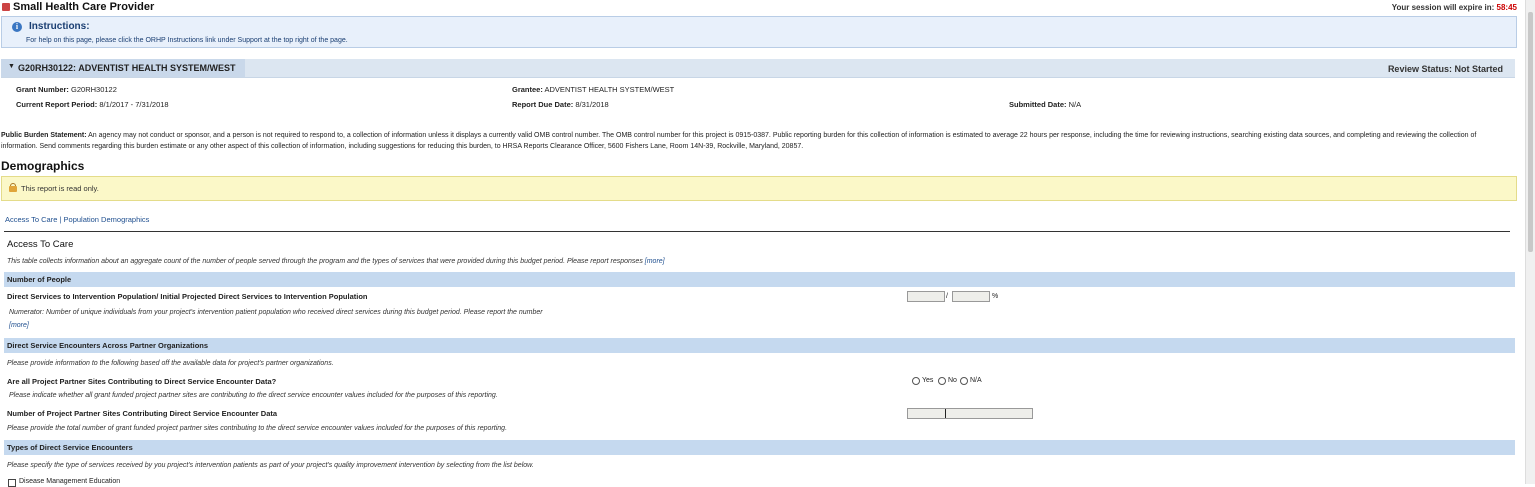 This screenshot has height=487, width=1535. Describe the element at coordinates (759, 447) in the screenshot. I see `band-types-of-encounters: Types of Direct Service Encounters` at that location.